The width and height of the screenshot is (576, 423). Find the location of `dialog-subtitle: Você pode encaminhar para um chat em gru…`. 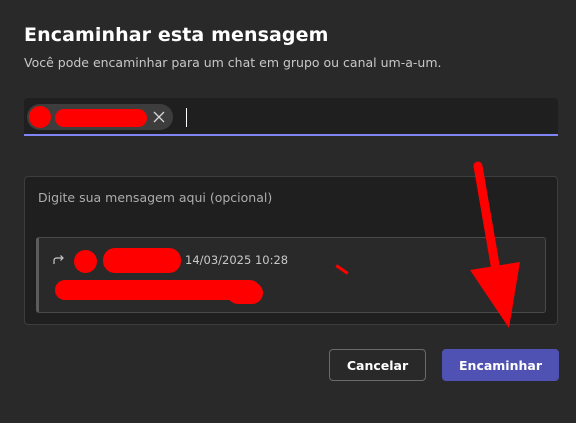

dialog-subtitle: Você pode encaminhar para um chat em gru… is located at coordinates (233, 62).